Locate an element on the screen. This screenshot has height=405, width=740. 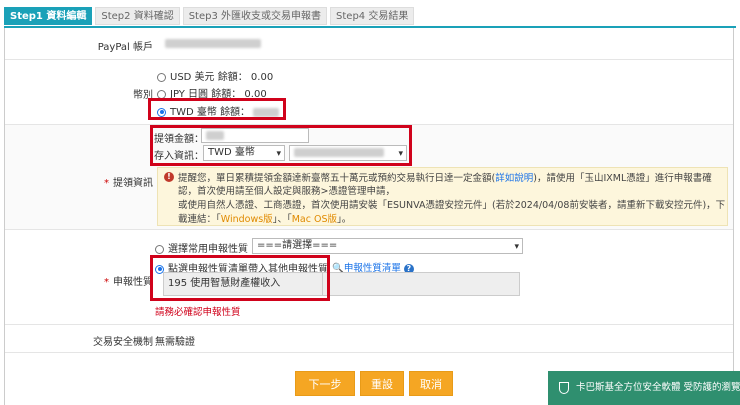
common-nature-select-value: ===請選擇=== is located at coordinates (297, 245).